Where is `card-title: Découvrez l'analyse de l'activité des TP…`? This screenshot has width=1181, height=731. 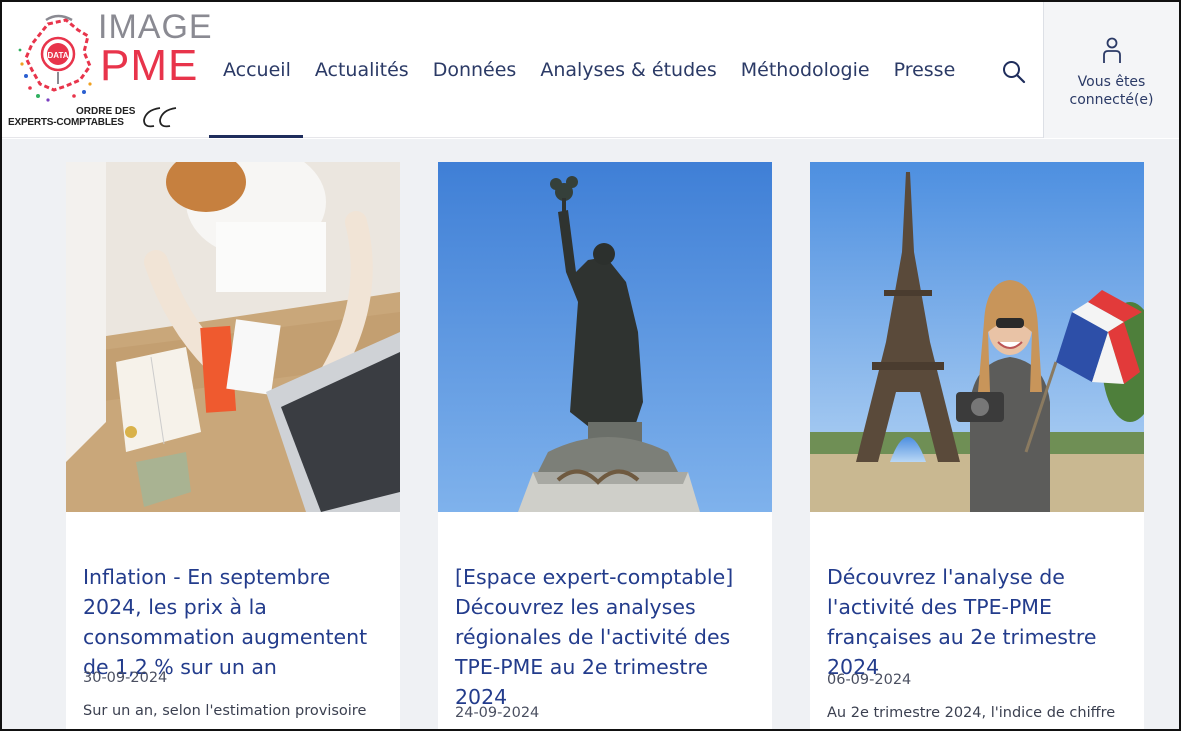
card-title: Découvrez l'analyse de l'activité des TP… is located at coordinates (979, 622).